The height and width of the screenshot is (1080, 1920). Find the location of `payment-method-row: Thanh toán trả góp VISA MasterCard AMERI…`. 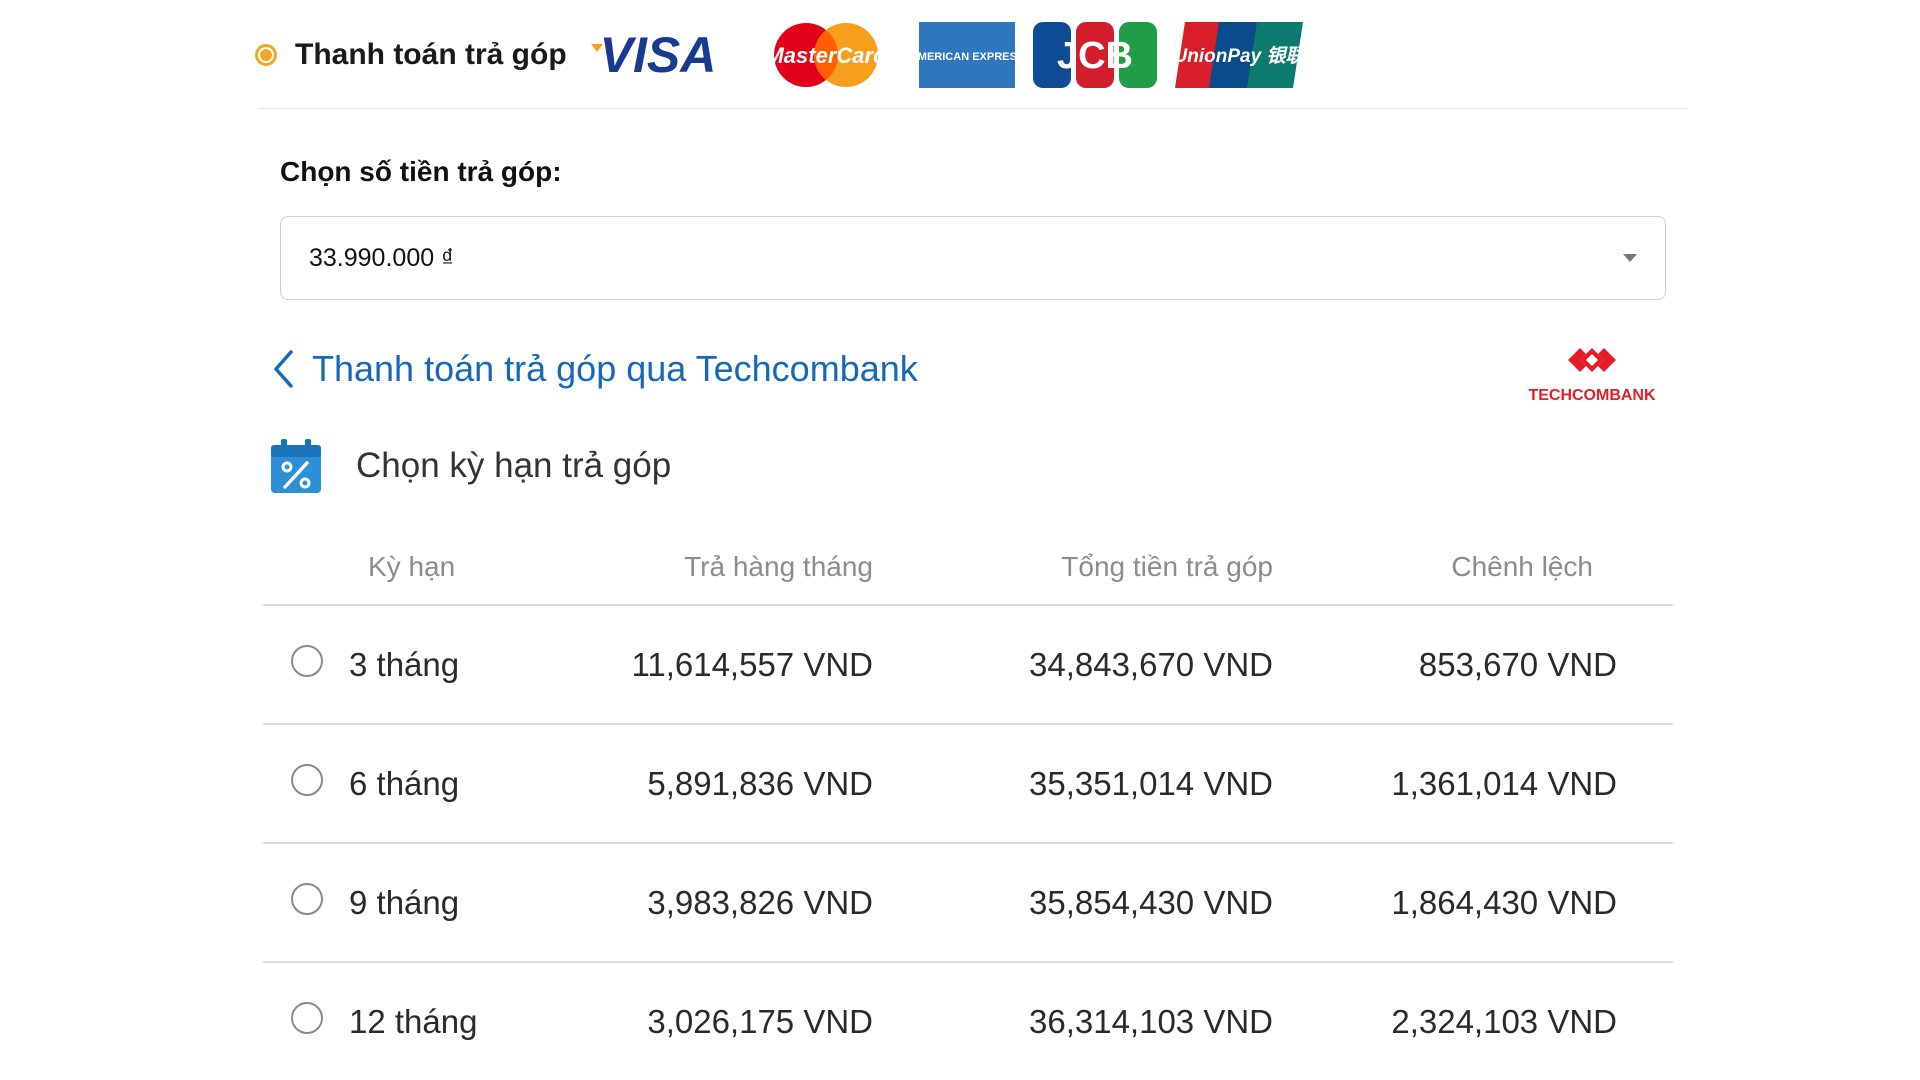

payment-method-row: Thanh toán trả góp VISA MasterCard AMERI… is located at coordinates (788, 55).